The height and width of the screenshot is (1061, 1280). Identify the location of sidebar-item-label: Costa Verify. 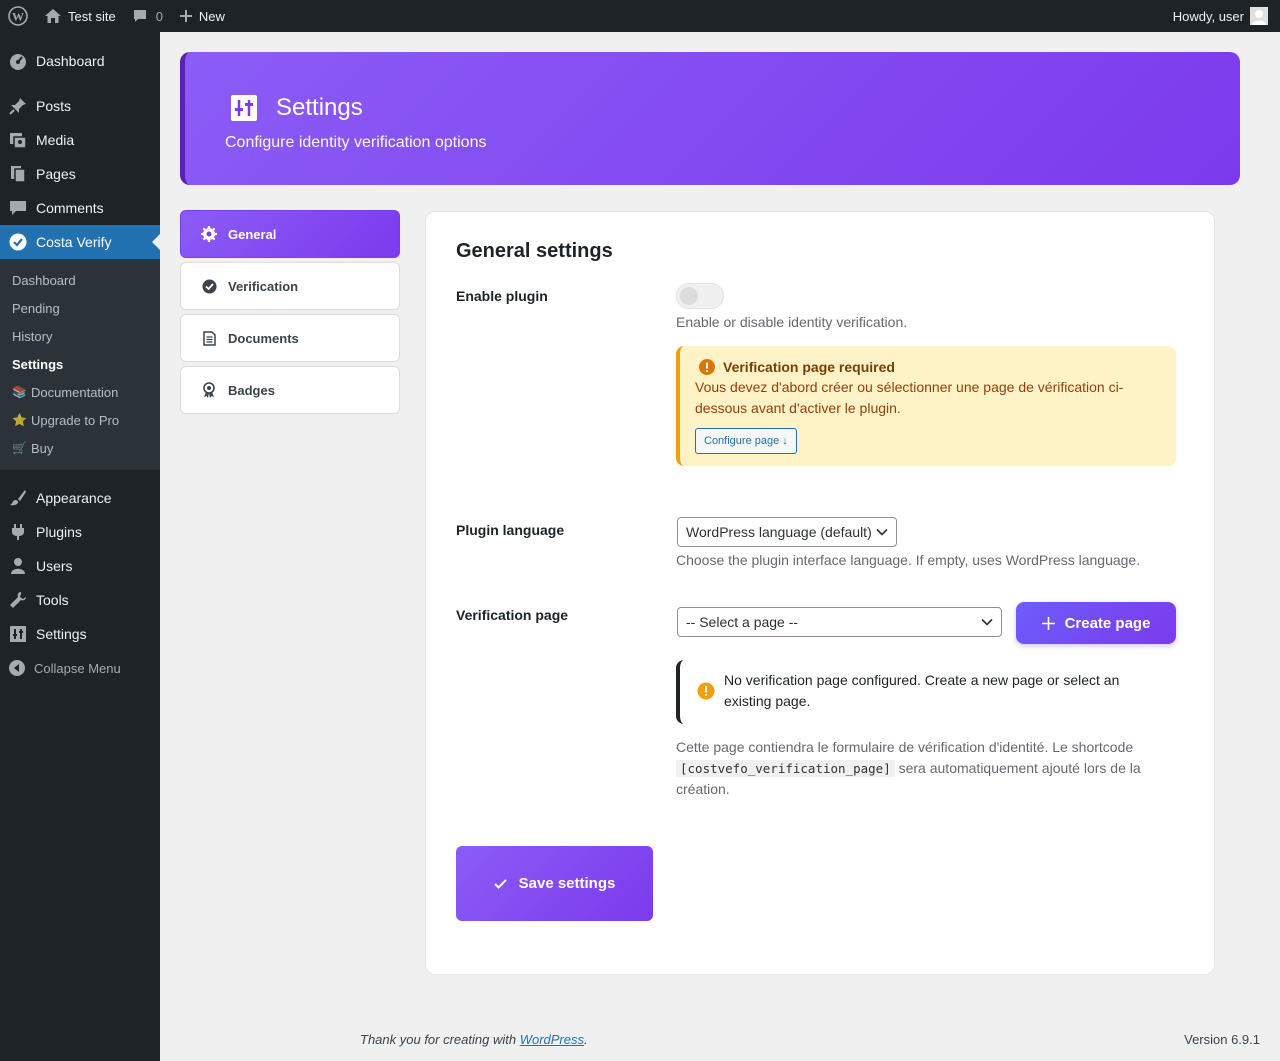
(74, 242).